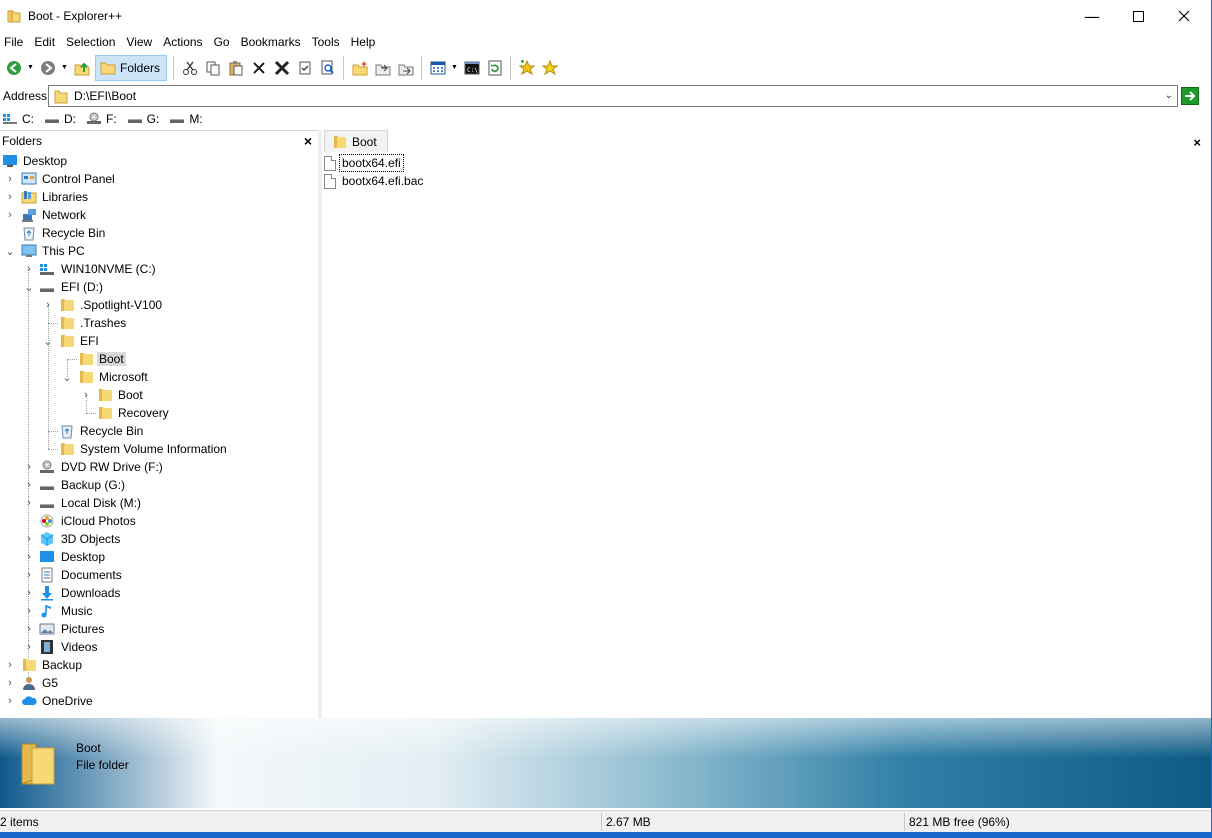 The width and height of the screenshot is (1212, 838). Describe the element at coordinates (363, 42) in the screenshot. I see `menu-help: Help` at that location.